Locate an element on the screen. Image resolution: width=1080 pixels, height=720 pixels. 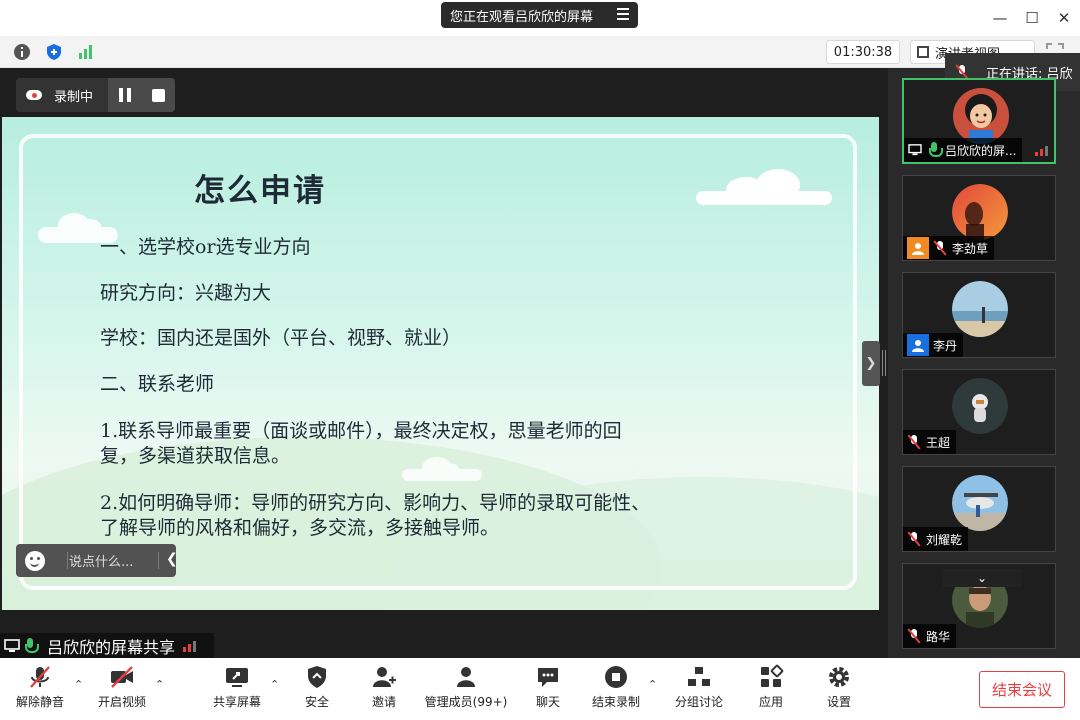
breakout-icon is located at coordinates (699, 676).